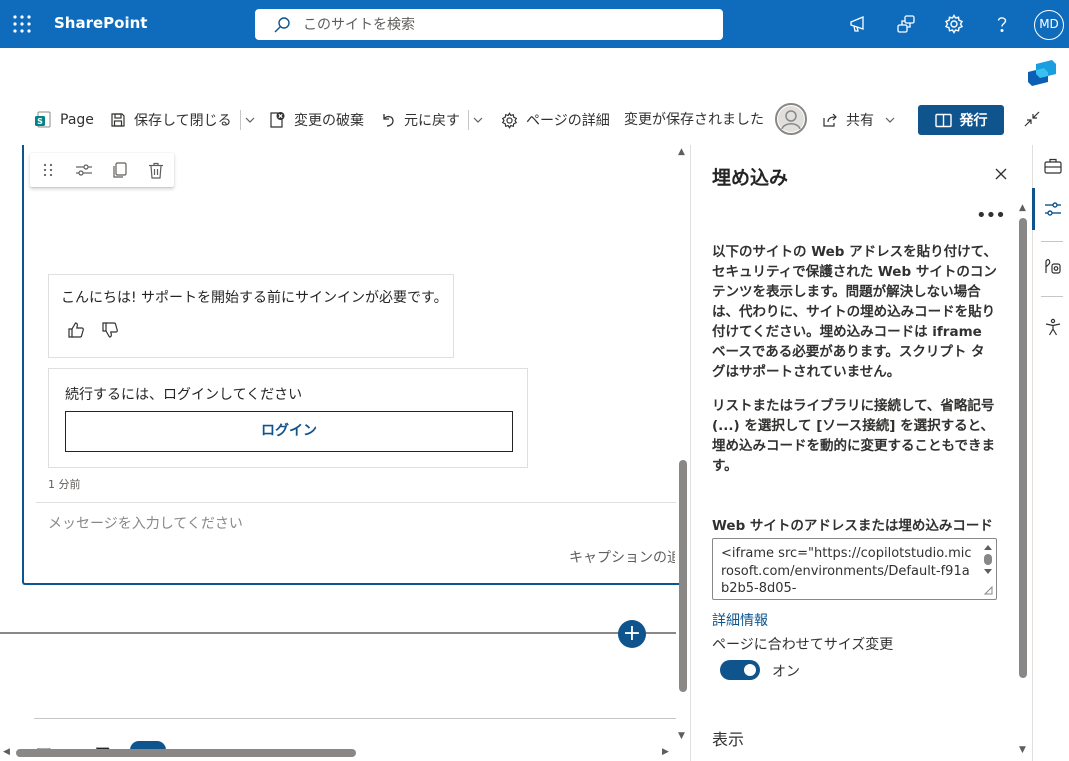  I want to click on design-ideas-icon, so click(1053, 266).